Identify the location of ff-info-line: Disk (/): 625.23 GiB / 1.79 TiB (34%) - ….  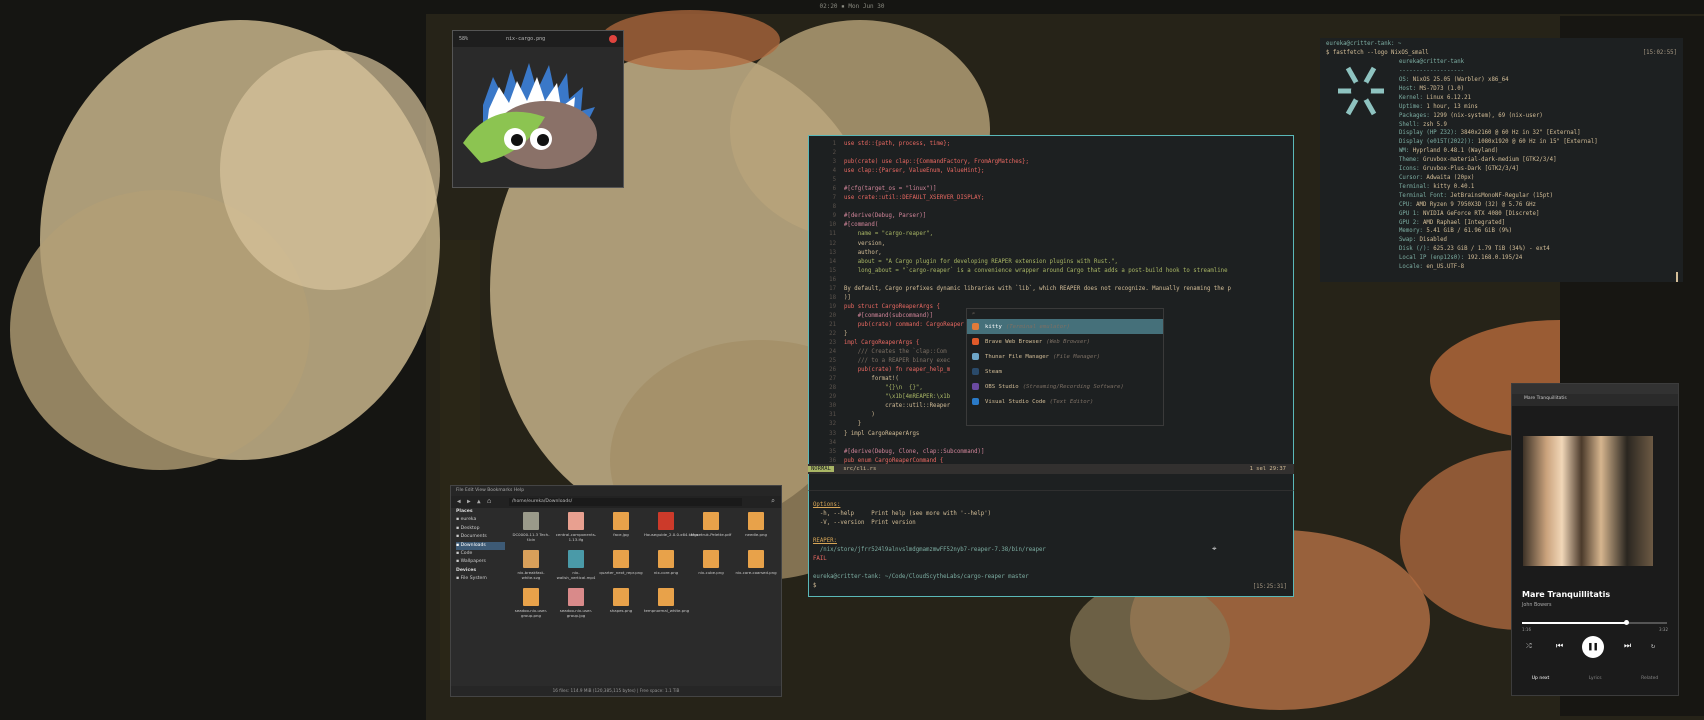
(1474, 249).